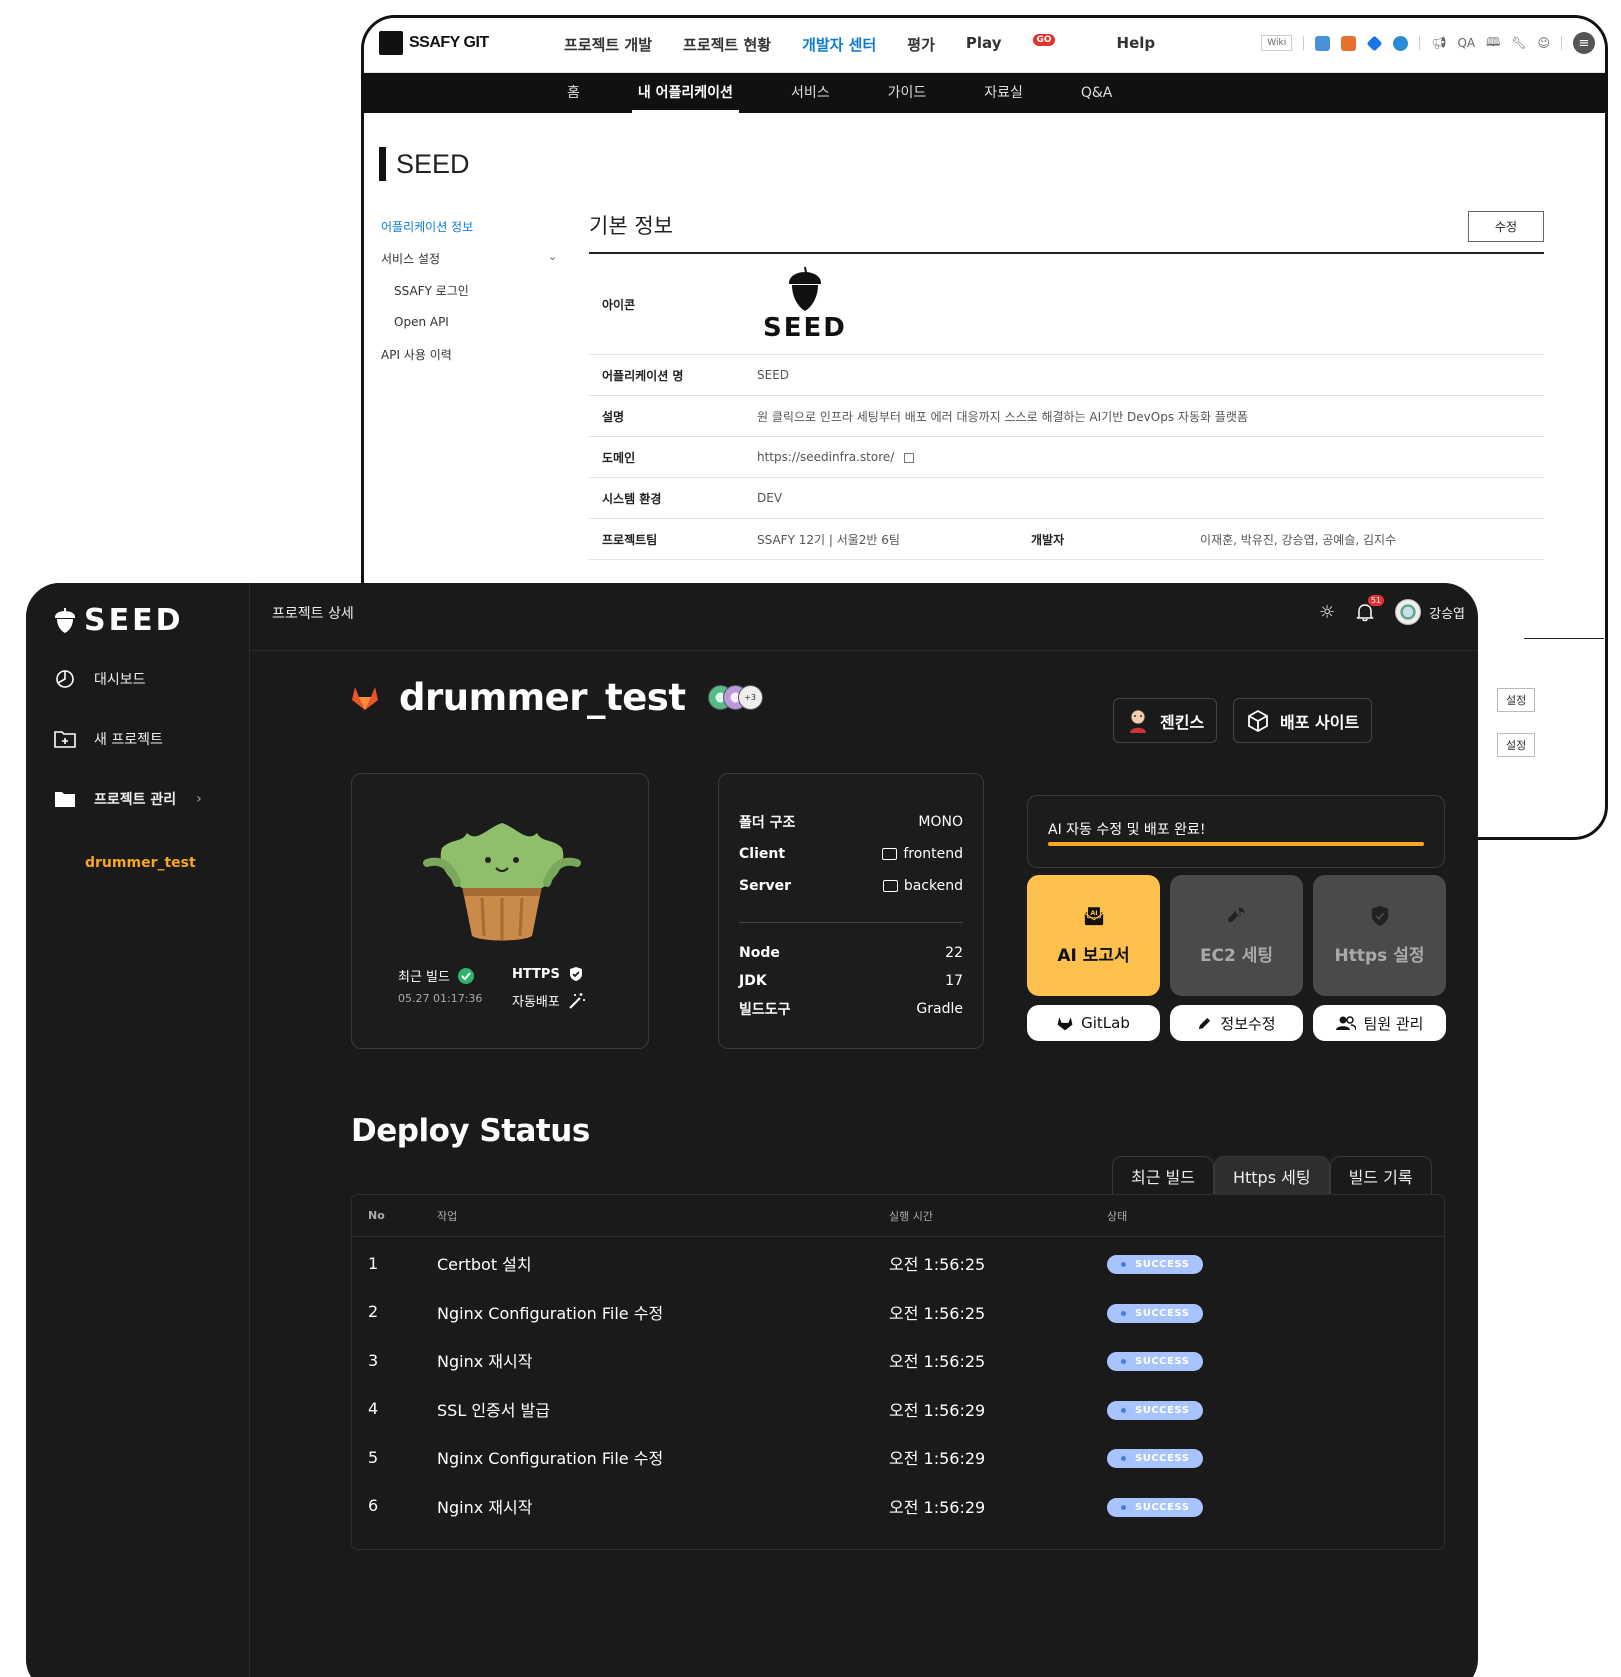 The width and height of the screenshot is (1621, 1677). I want to click on row-label: 설명, so click(613, 416).